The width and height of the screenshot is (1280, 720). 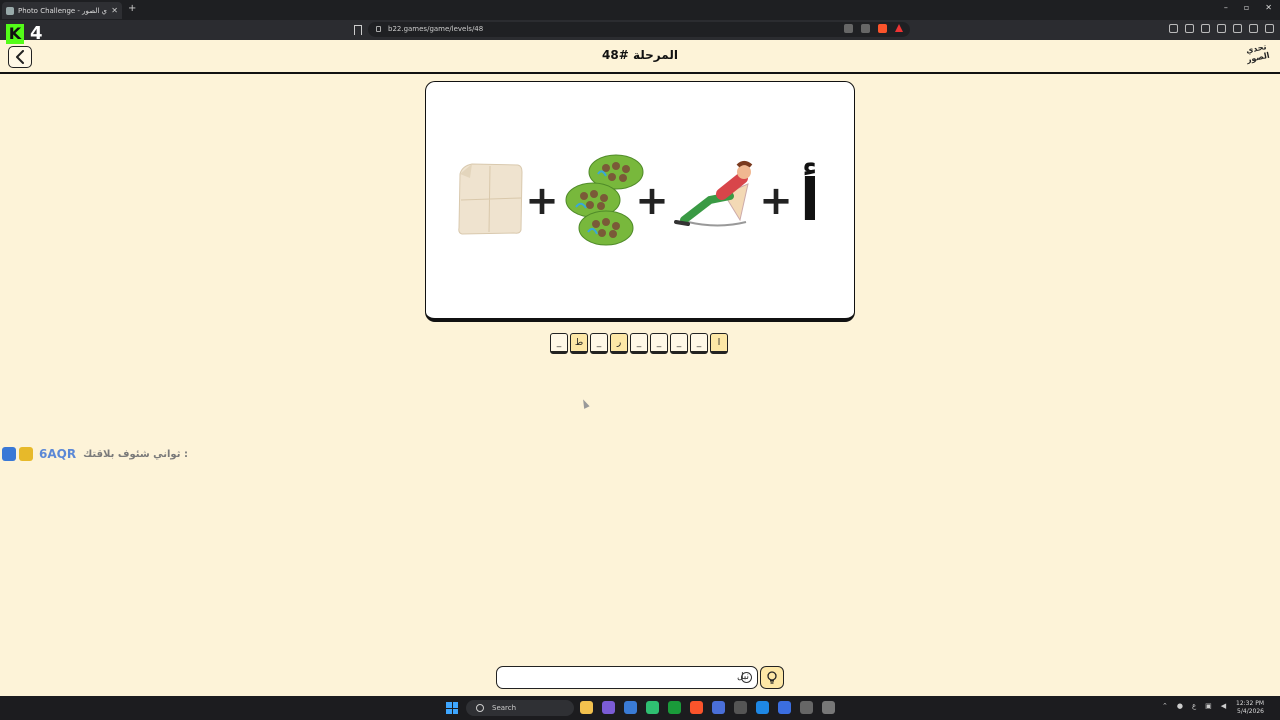 I want to click on chat-username: 6AQR, so click(x=58, y=454).